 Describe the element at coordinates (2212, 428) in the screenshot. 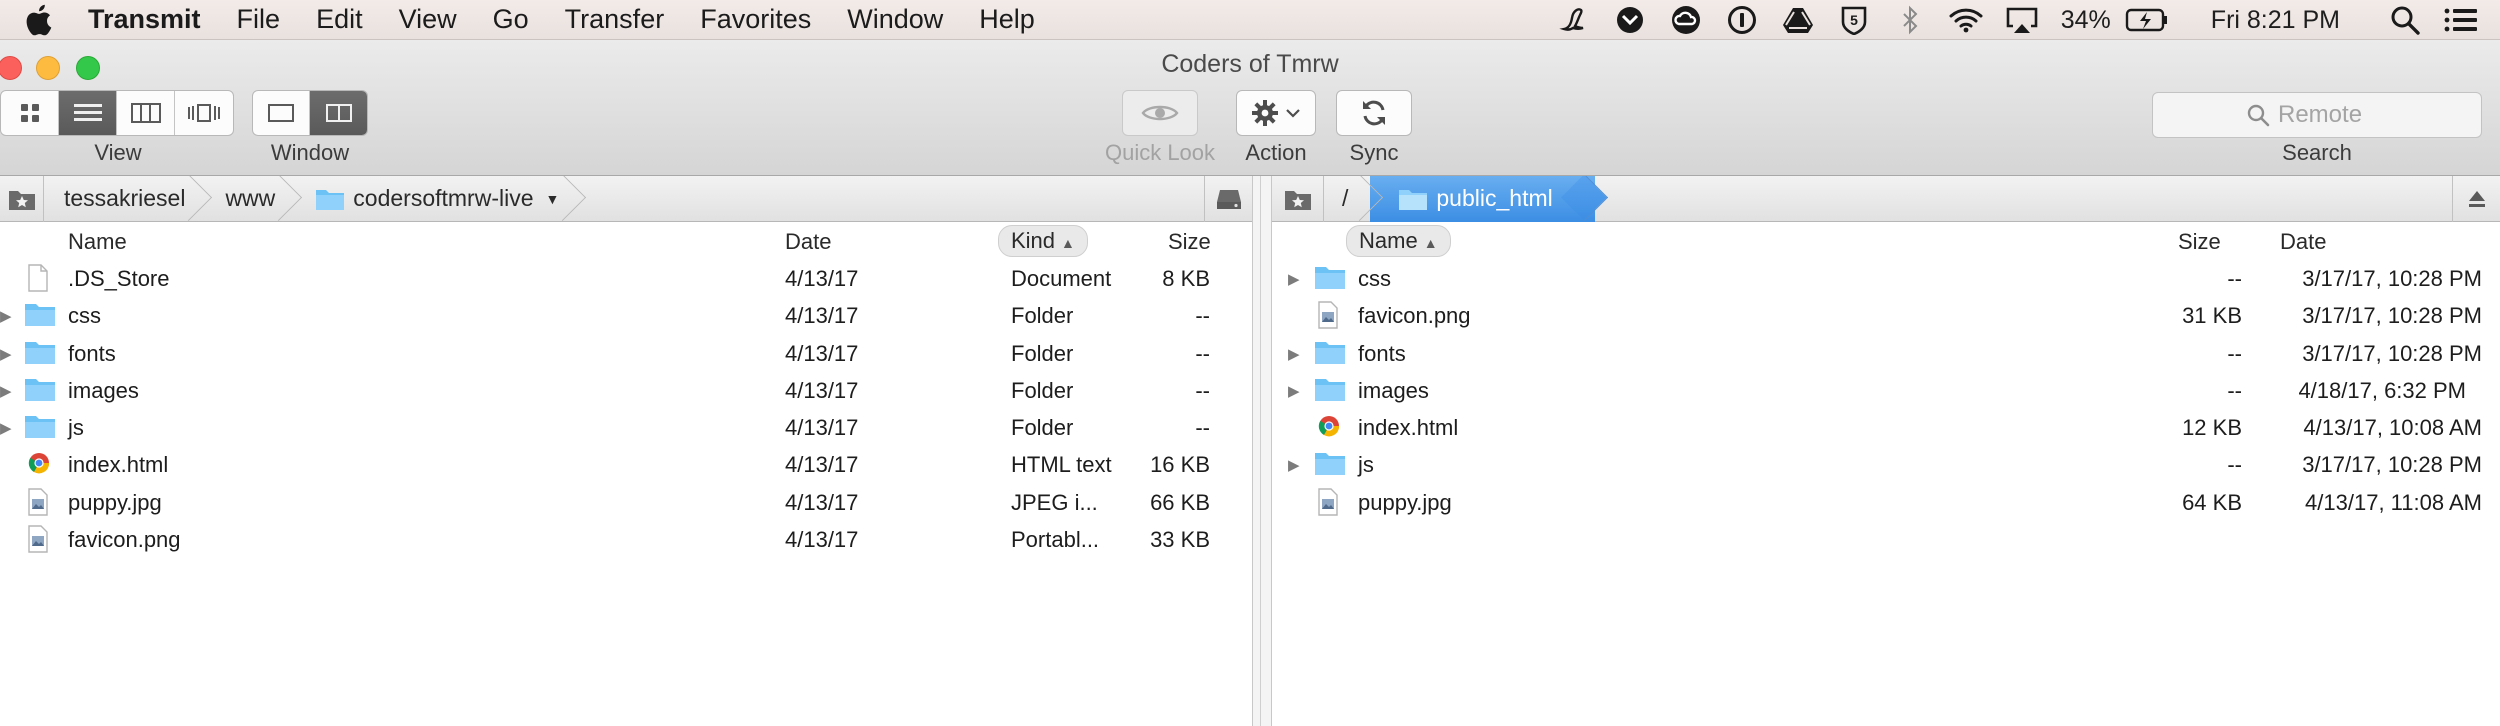

I see `file-size: 12 KB` at that location.